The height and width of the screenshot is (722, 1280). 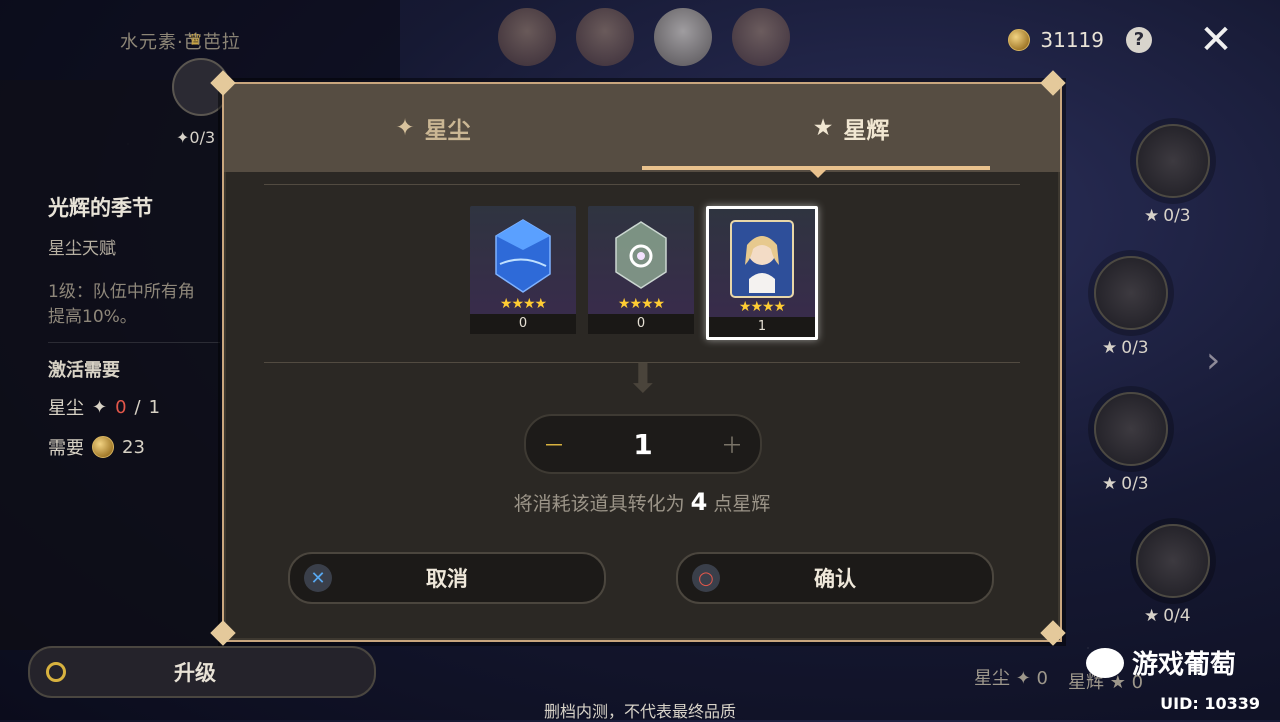 What do you see at coordinates (100, 208) in the screenshot?
I see `talent-title: 光辉的季节` at bounding box center [100, 208].